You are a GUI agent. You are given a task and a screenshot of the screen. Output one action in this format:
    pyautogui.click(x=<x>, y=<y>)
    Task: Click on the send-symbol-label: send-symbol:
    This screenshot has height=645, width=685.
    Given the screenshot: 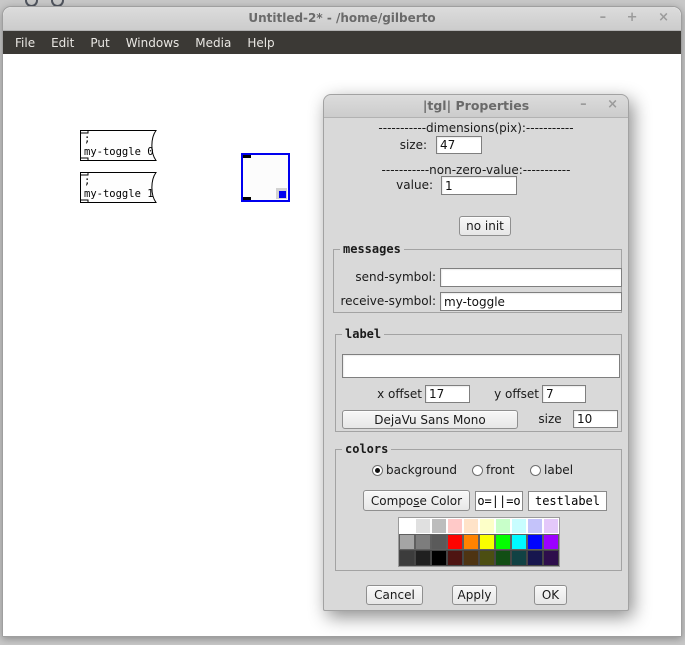 What is the action you would take?
    pyautogui.click(x=395, y=277)
    